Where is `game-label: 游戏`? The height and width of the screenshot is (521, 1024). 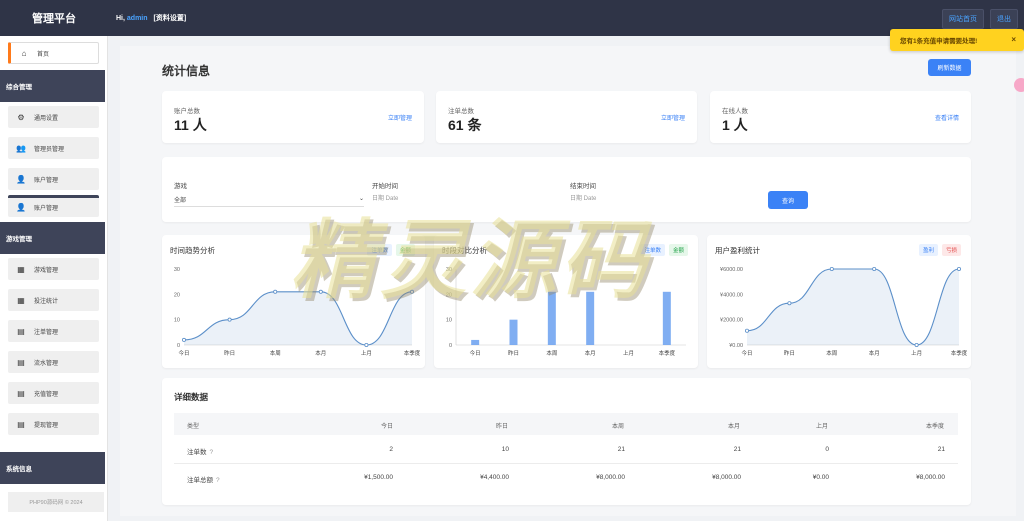
game-label: 游戏 is located at coordinates (180, 186).